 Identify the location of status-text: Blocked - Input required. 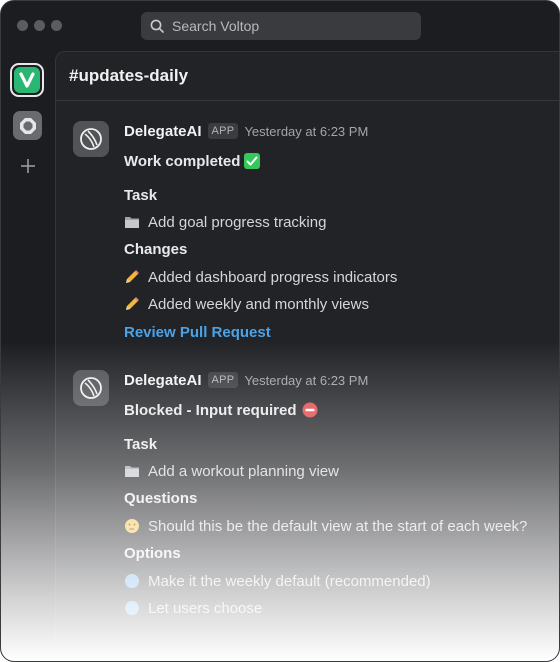
(210, 410).